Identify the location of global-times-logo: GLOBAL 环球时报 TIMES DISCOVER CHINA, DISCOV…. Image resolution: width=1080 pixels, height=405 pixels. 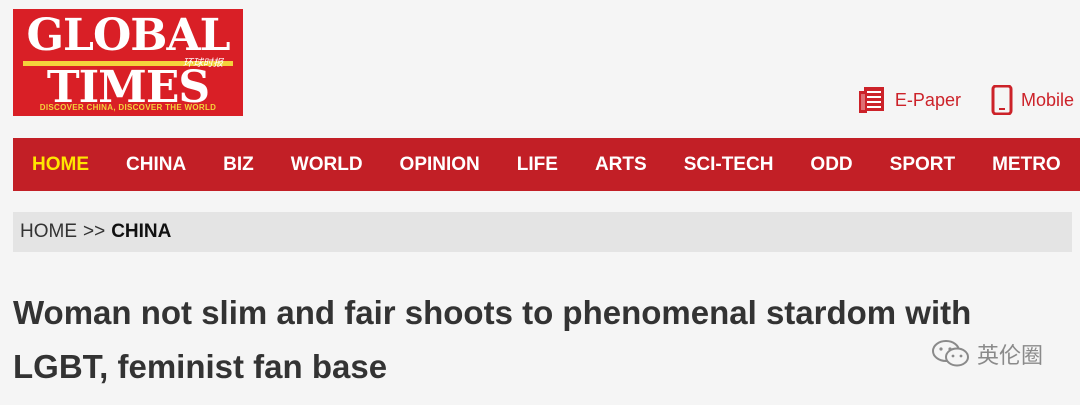
(128, 62).